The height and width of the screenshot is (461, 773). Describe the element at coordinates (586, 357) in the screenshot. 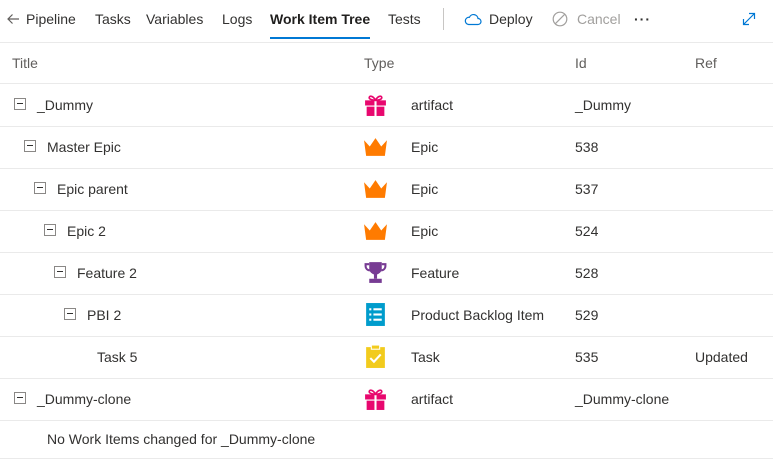

I see `row-id: 535` at that location.